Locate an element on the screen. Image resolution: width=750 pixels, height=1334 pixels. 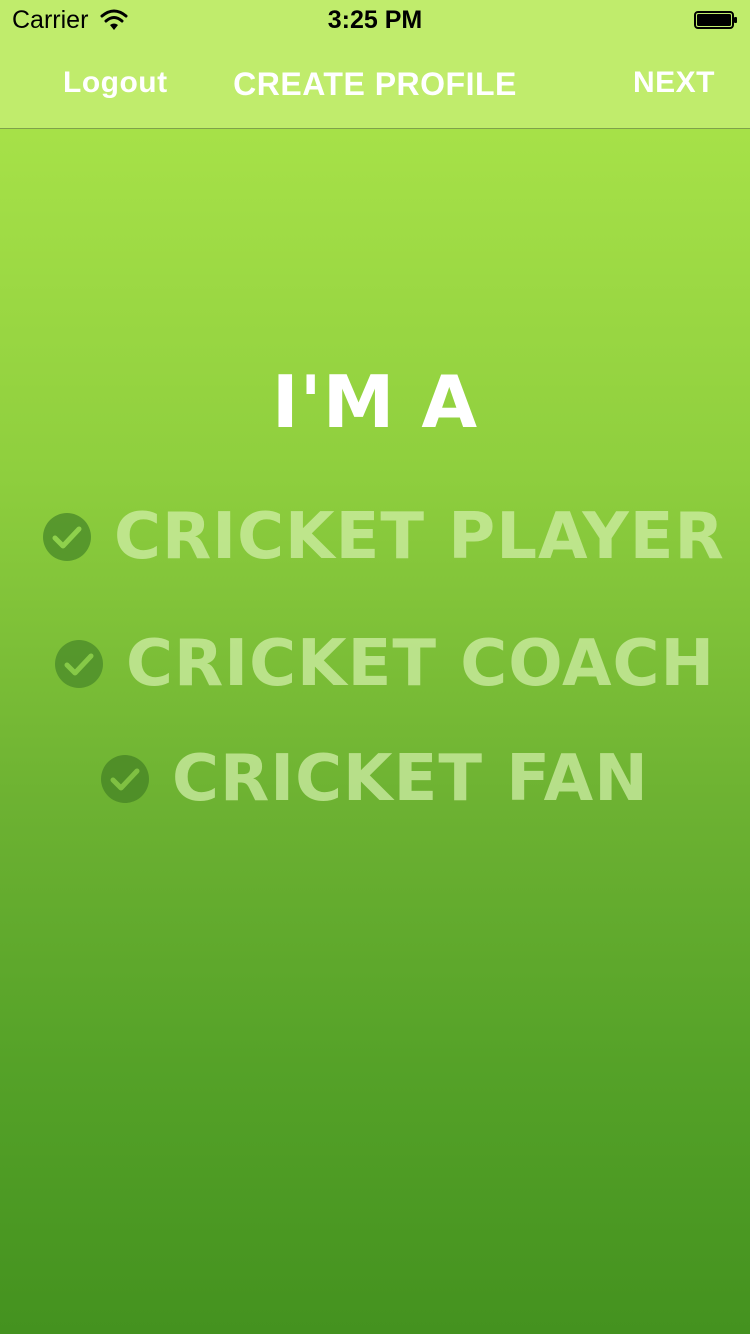
next-button: NEXT is located at coordinates (674, 83).